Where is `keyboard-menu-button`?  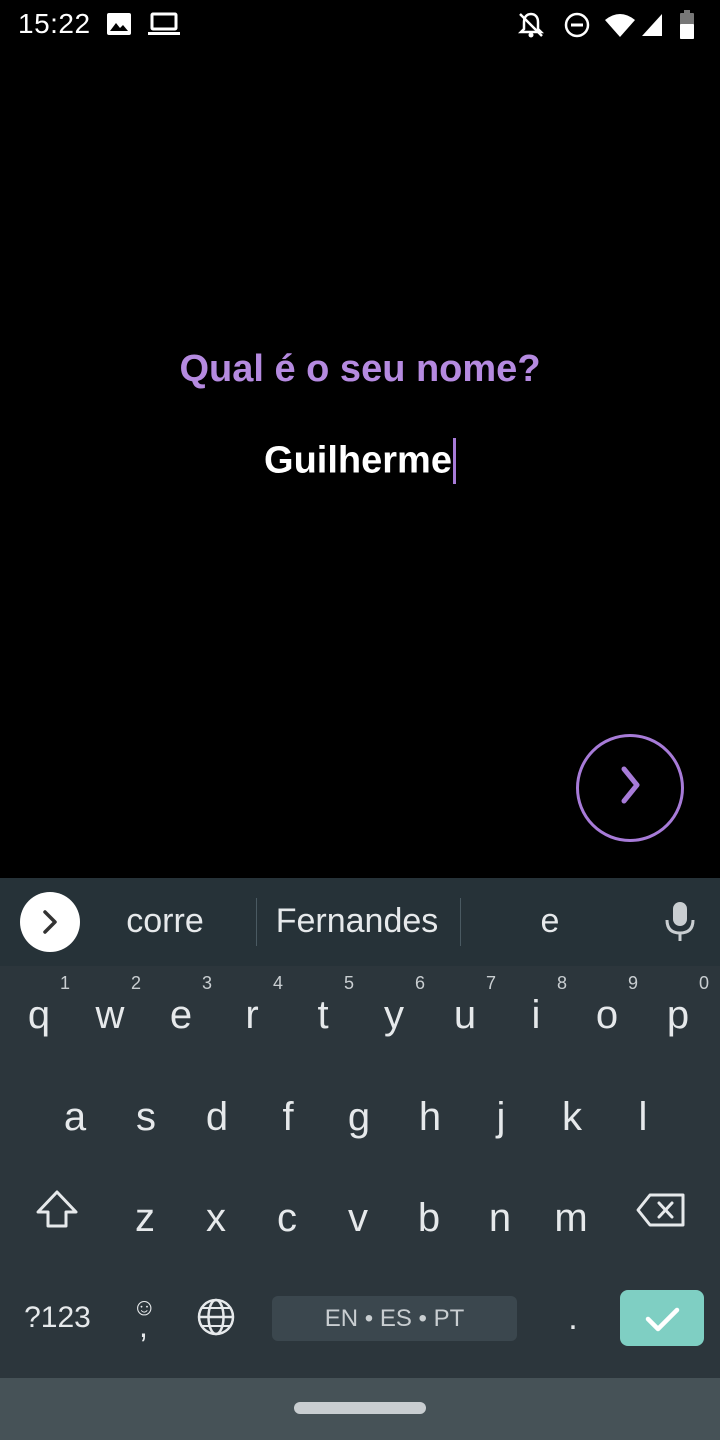 keyboard-menu-button is located at coordinates (50, 922).